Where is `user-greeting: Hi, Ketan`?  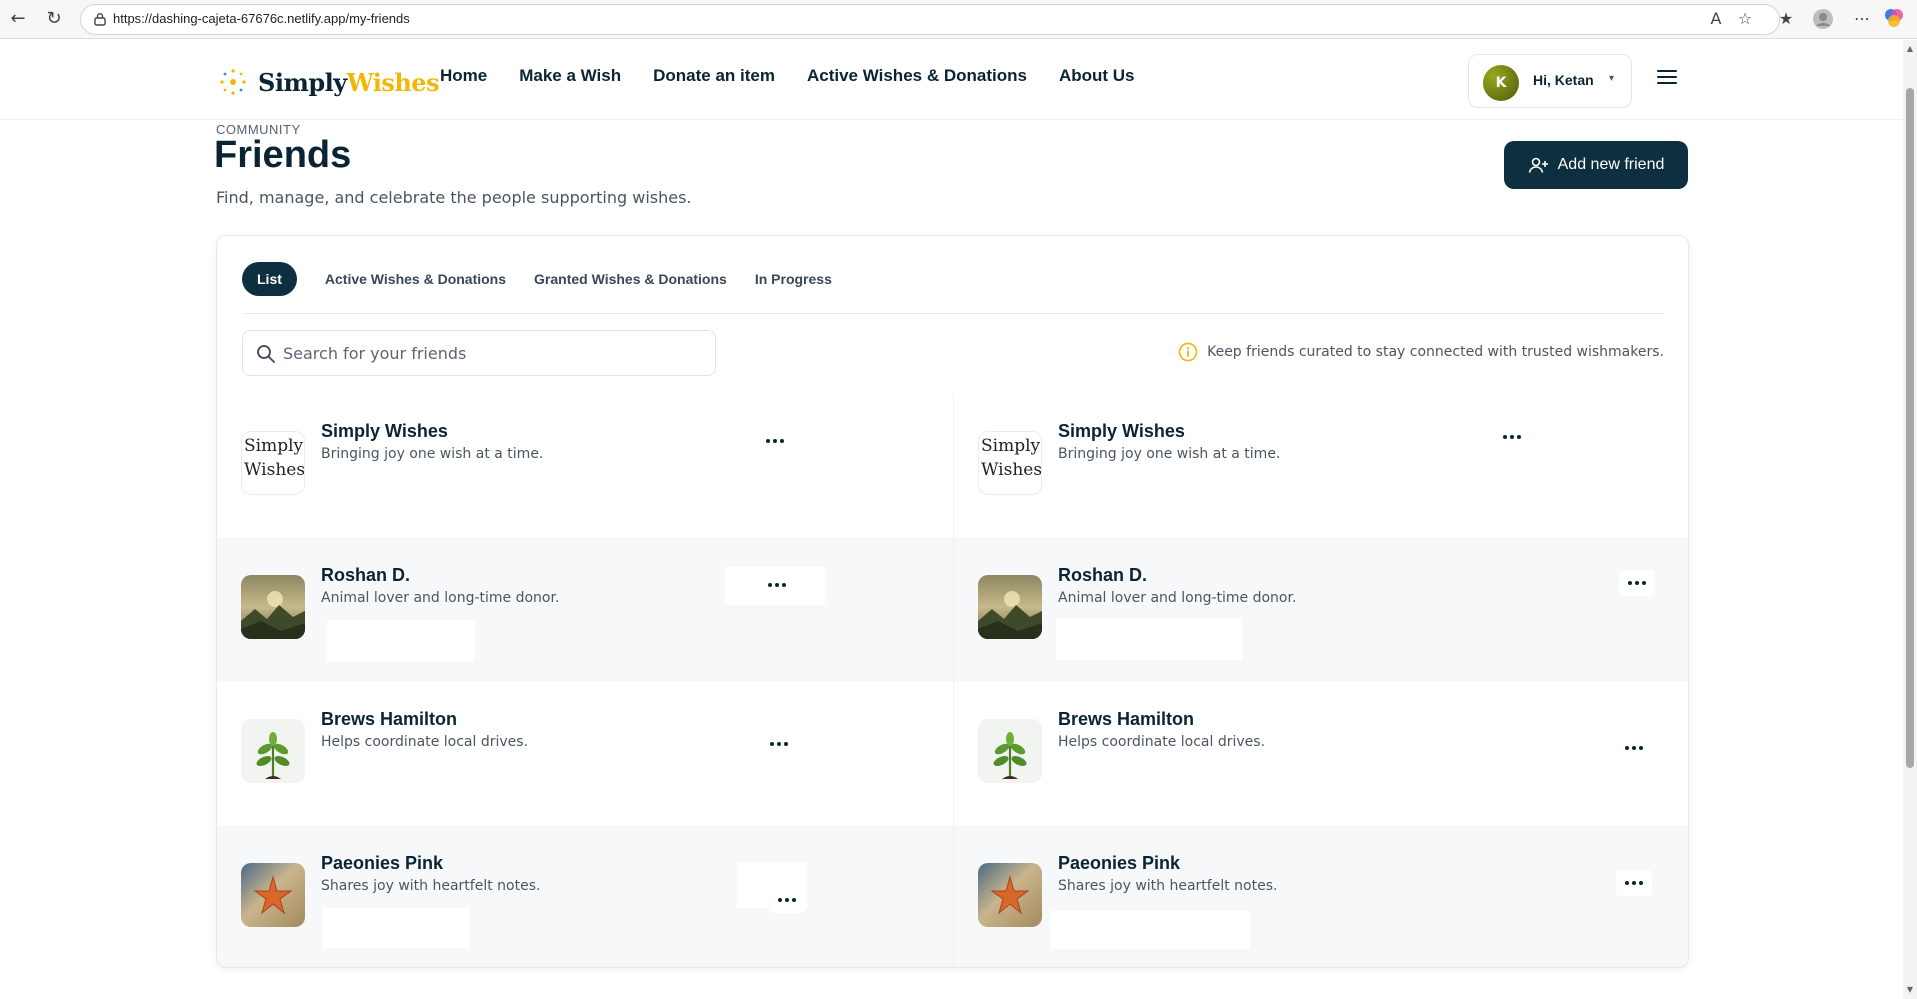
user-greeting: Hi, Ketan is located at coordinates (1563, 80).